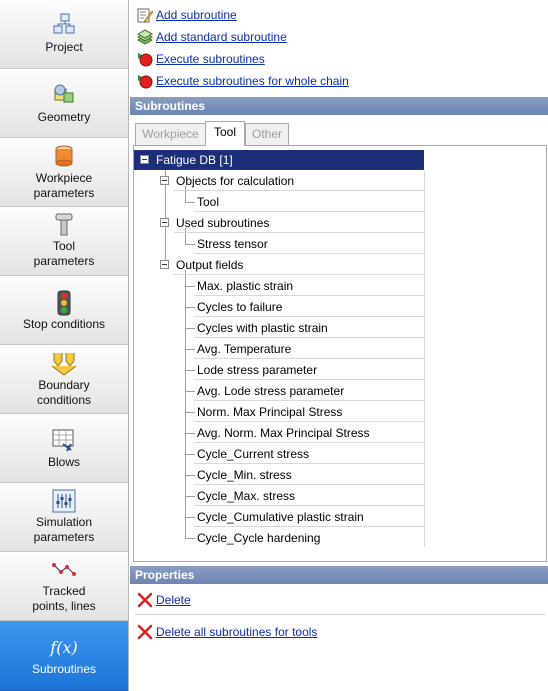 The width and height of the screenshot is (548, 691). I want to click on tree-leaf-row: Max. plastic strain, so click(279, 286).